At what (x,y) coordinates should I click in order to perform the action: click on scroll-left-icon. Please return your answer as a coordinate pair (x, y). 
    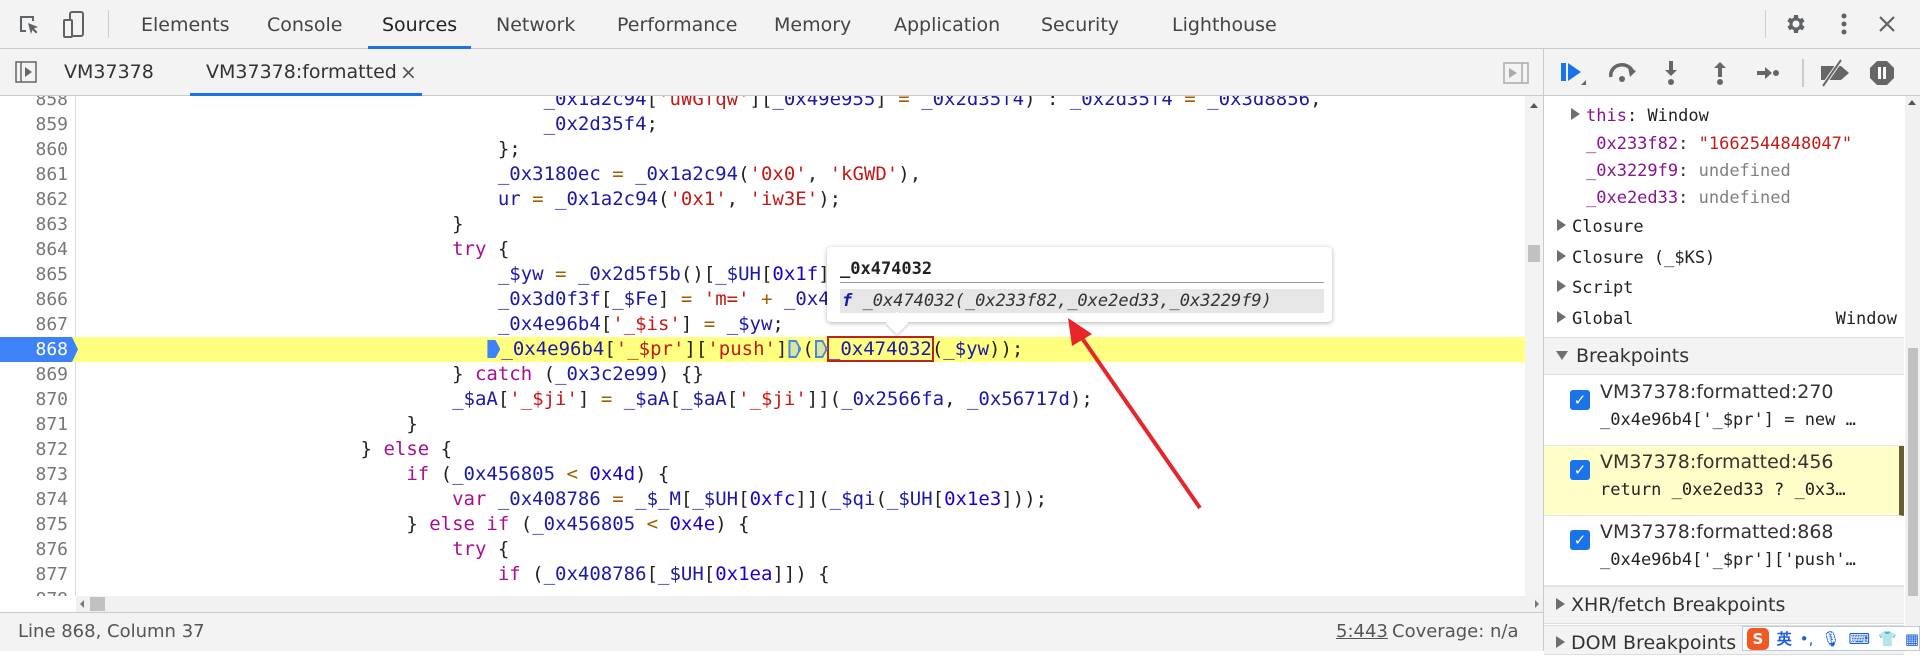
    Looking at the image, I should click on (82, 604).